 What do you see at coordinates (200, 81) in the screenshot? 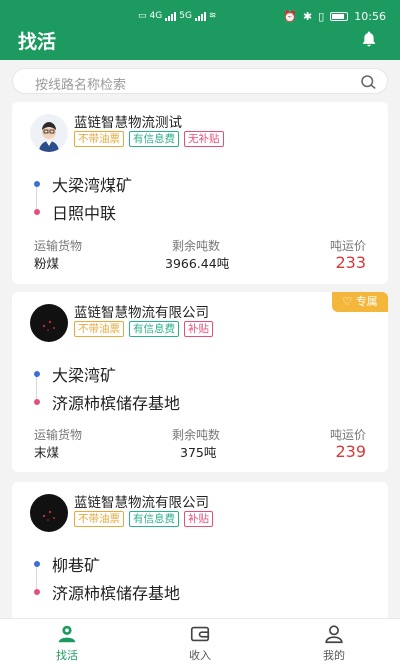
I see `search-bar: 按线路名称检索` at bounding box center [200, 81].